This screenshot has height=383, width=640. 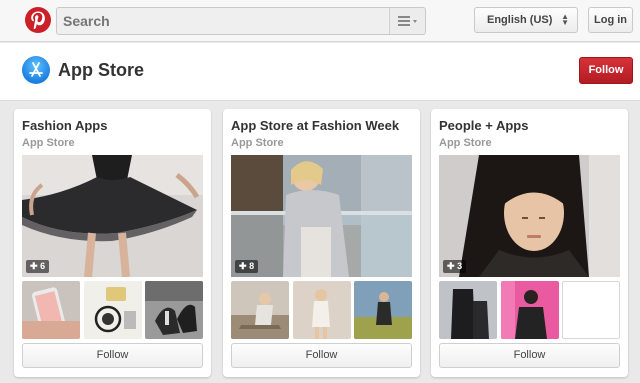 I want to click on pin-count-badge: ✚ 3, so click(x=455, y=266).